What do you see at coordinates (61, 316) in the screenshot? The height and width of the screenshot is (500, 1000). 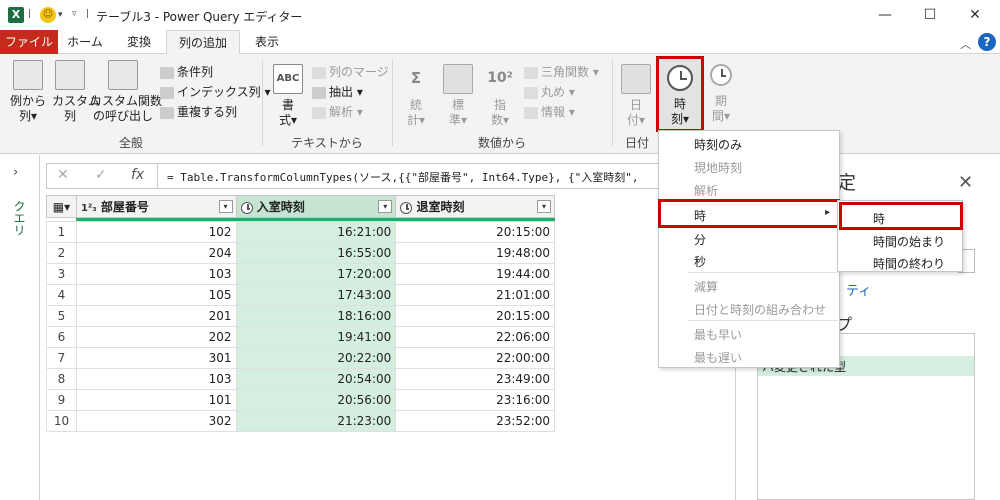 I see `row-number: 5` at bounding box center [61, 316].